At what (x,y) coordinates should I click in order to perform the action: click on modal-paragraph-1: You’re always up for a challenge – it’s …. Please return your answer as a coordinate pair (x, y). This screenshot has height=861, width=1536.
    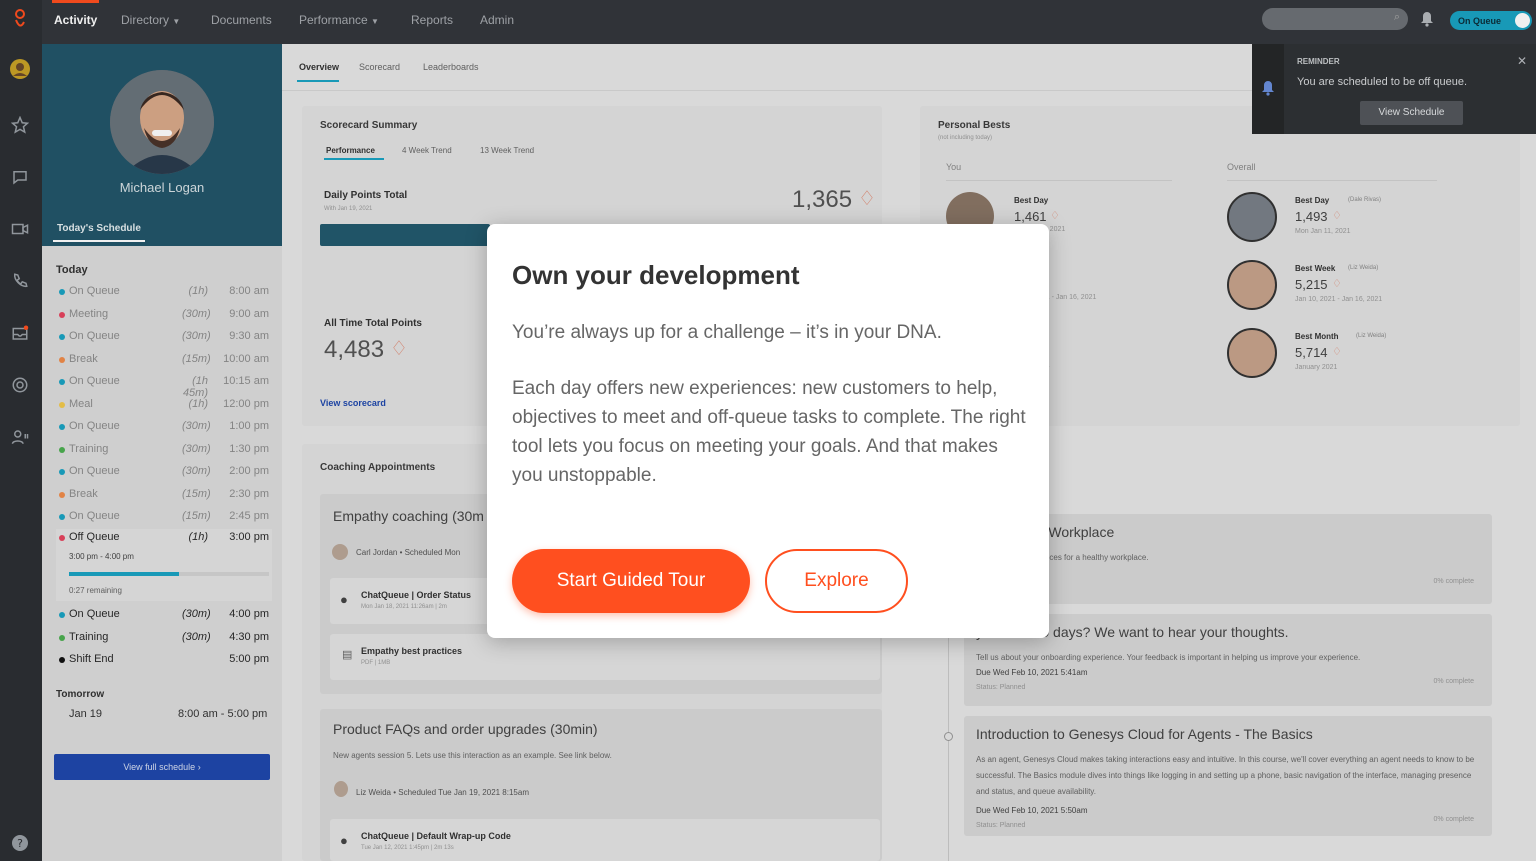
    Looking at the image, I should click on (727, 332).